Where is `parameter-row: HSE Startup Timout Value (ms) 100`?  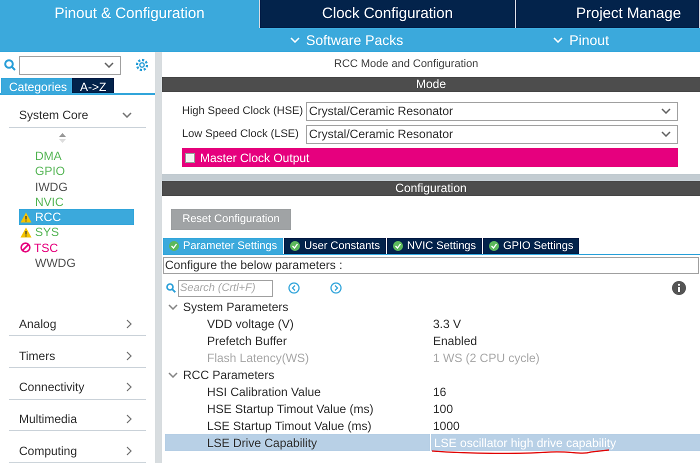 parameter-row: HSE Startup Timout Value (ms) 100 is located at coordinates (432, 408).